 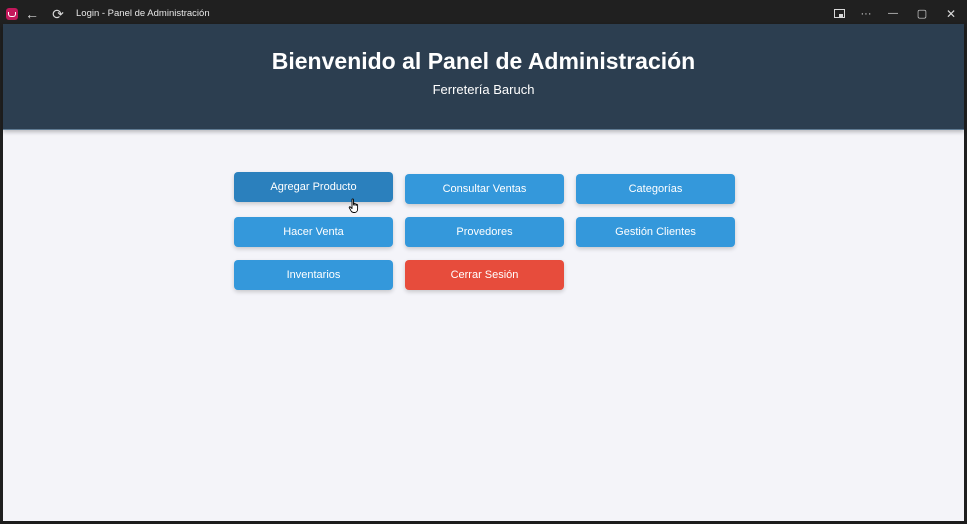 What do you see at coordinates (951, 14) in the screenshot?
I see `close-icon: ✕` at bounding box center [951, 14].